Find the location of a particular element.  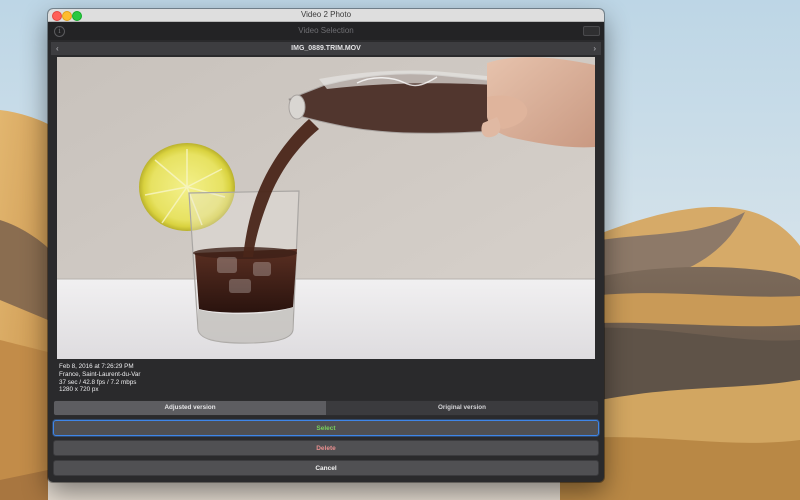

video-file-name: IMG_0889.TRIM.MOV is located at coordinates (326, 48).